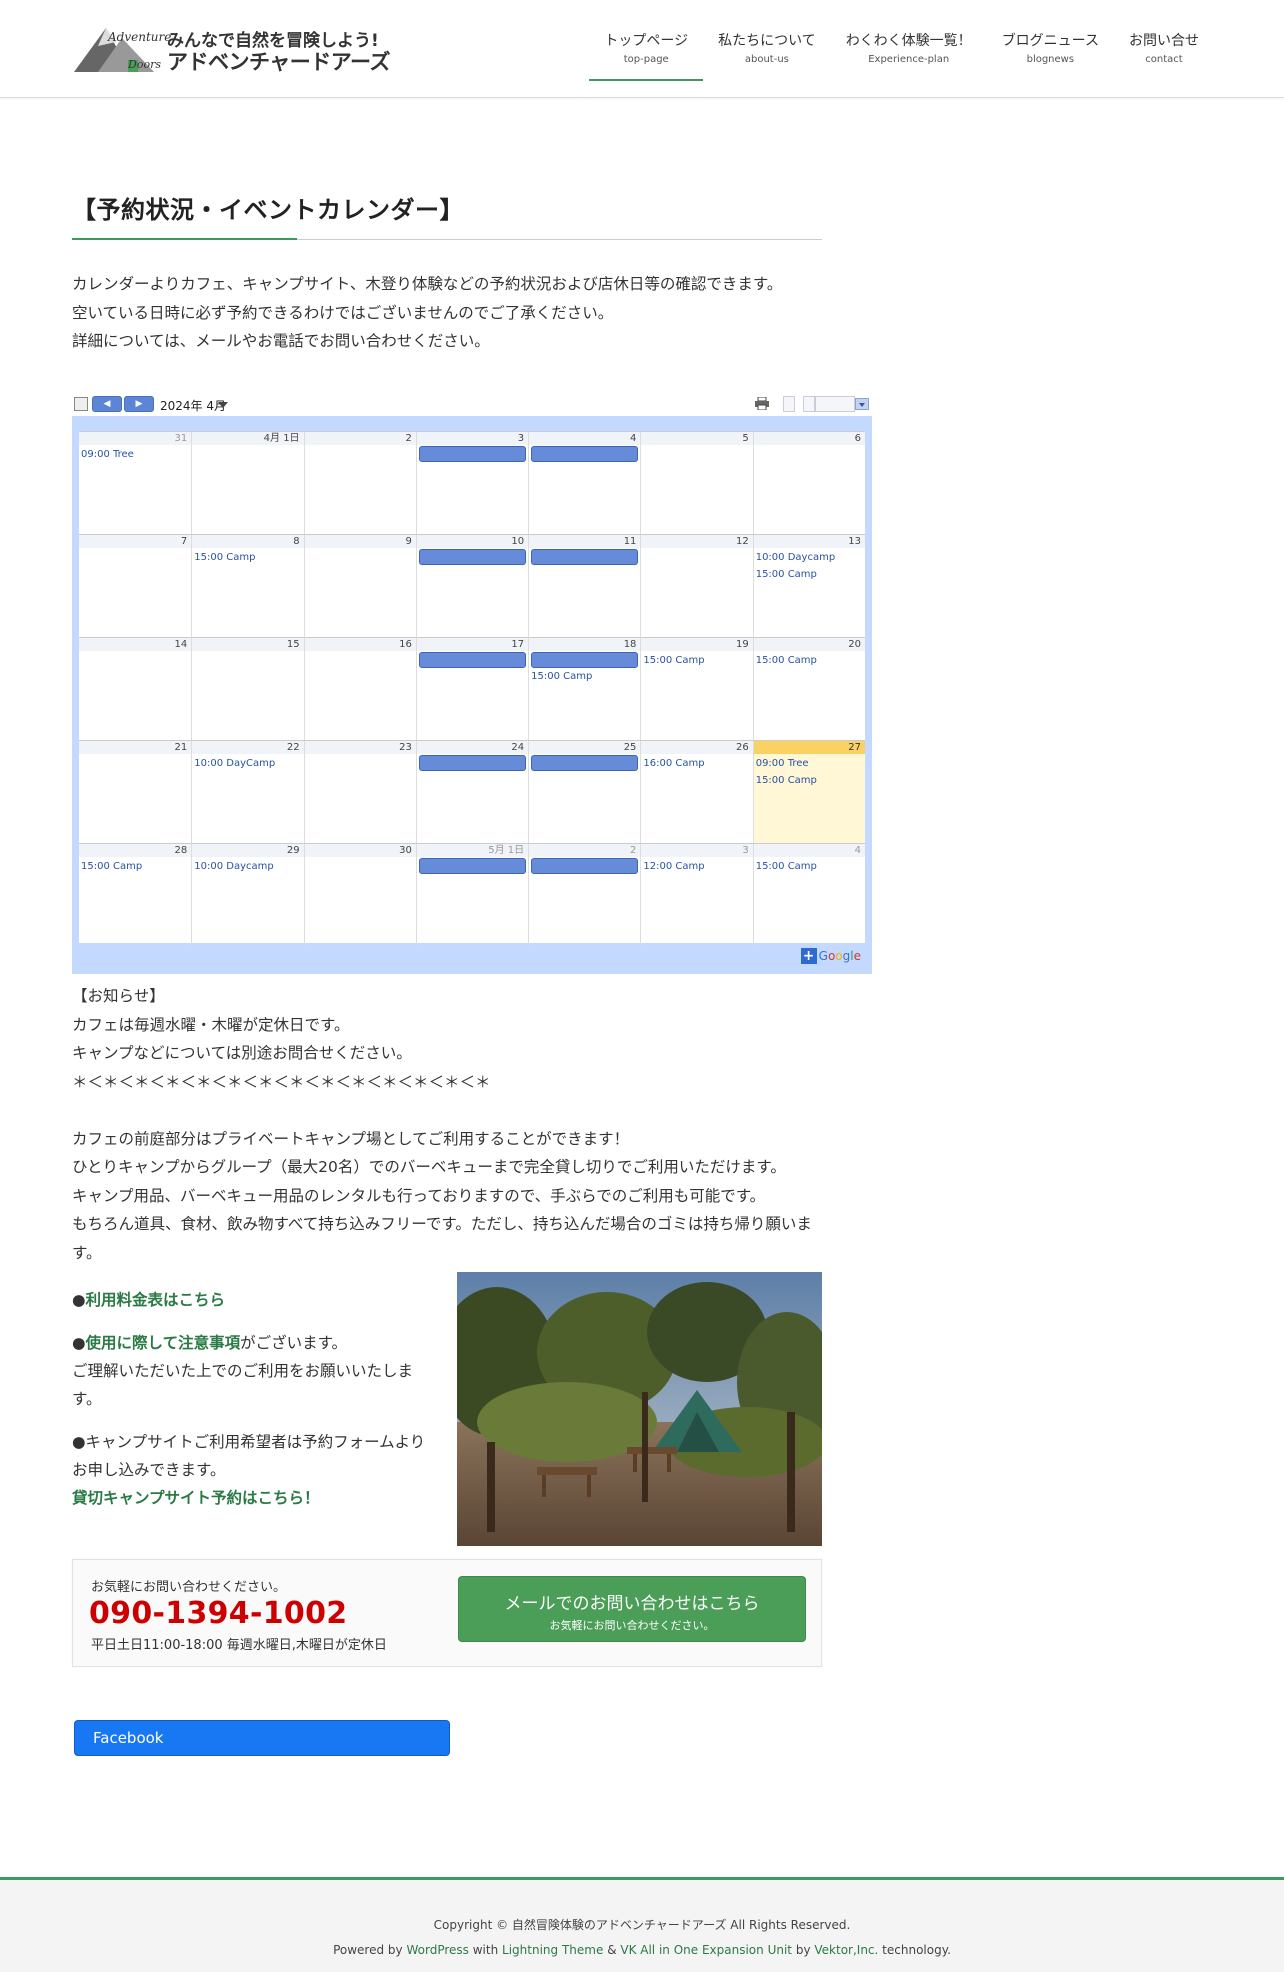 This screenshot has height=1972, width=1284. What do you see at coordinates (135, 895) in the screenshot?
I see `calendar-day: 28 15:00 Camp` at bounding box center [135, 895].